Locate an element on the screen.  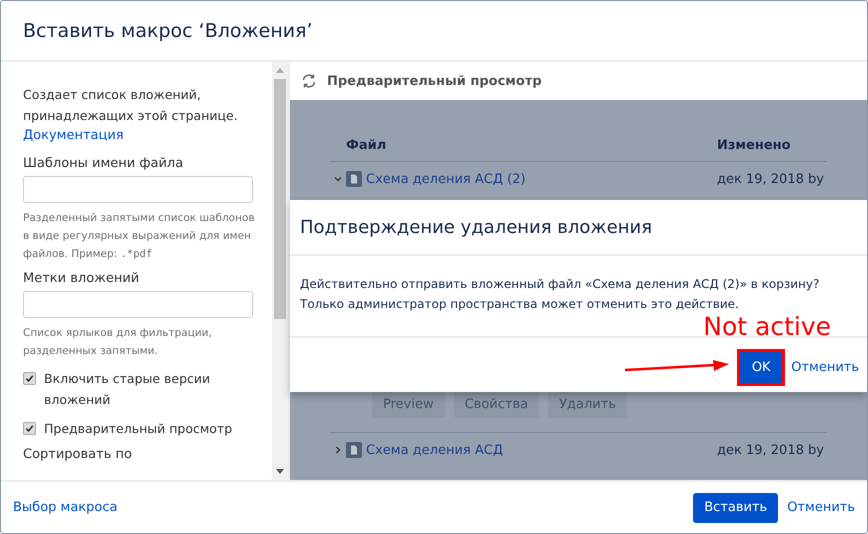
file-link: Схема деления АСД is located at coordinates (434, 450).